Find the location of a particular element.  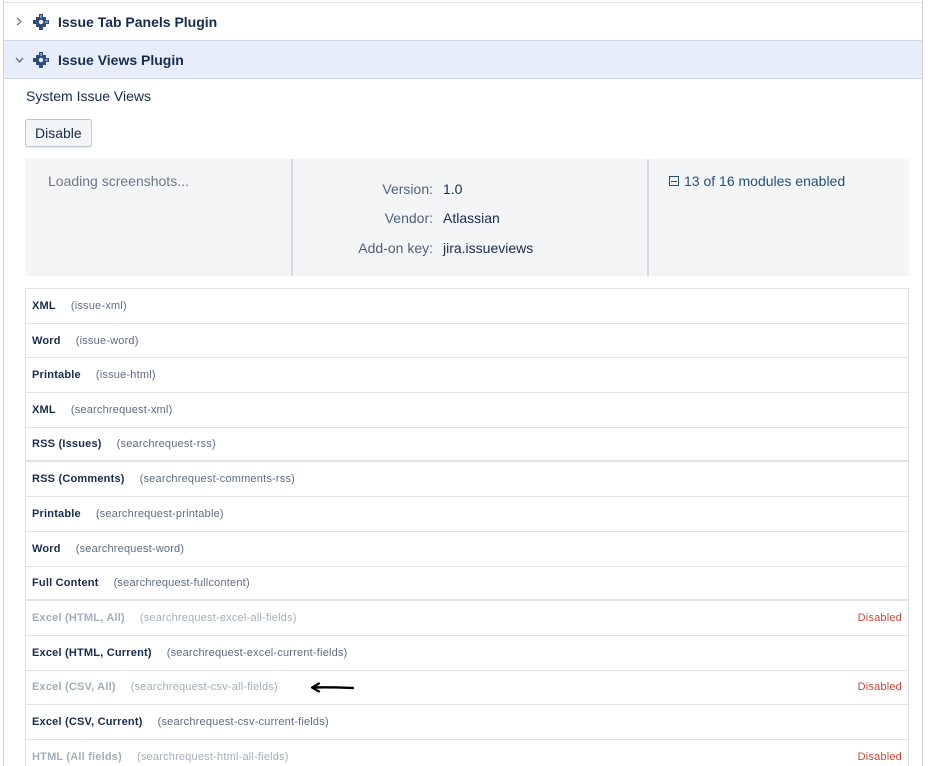

vendor-field: Vendor: Atlassian is located at coordinates (471, 221).